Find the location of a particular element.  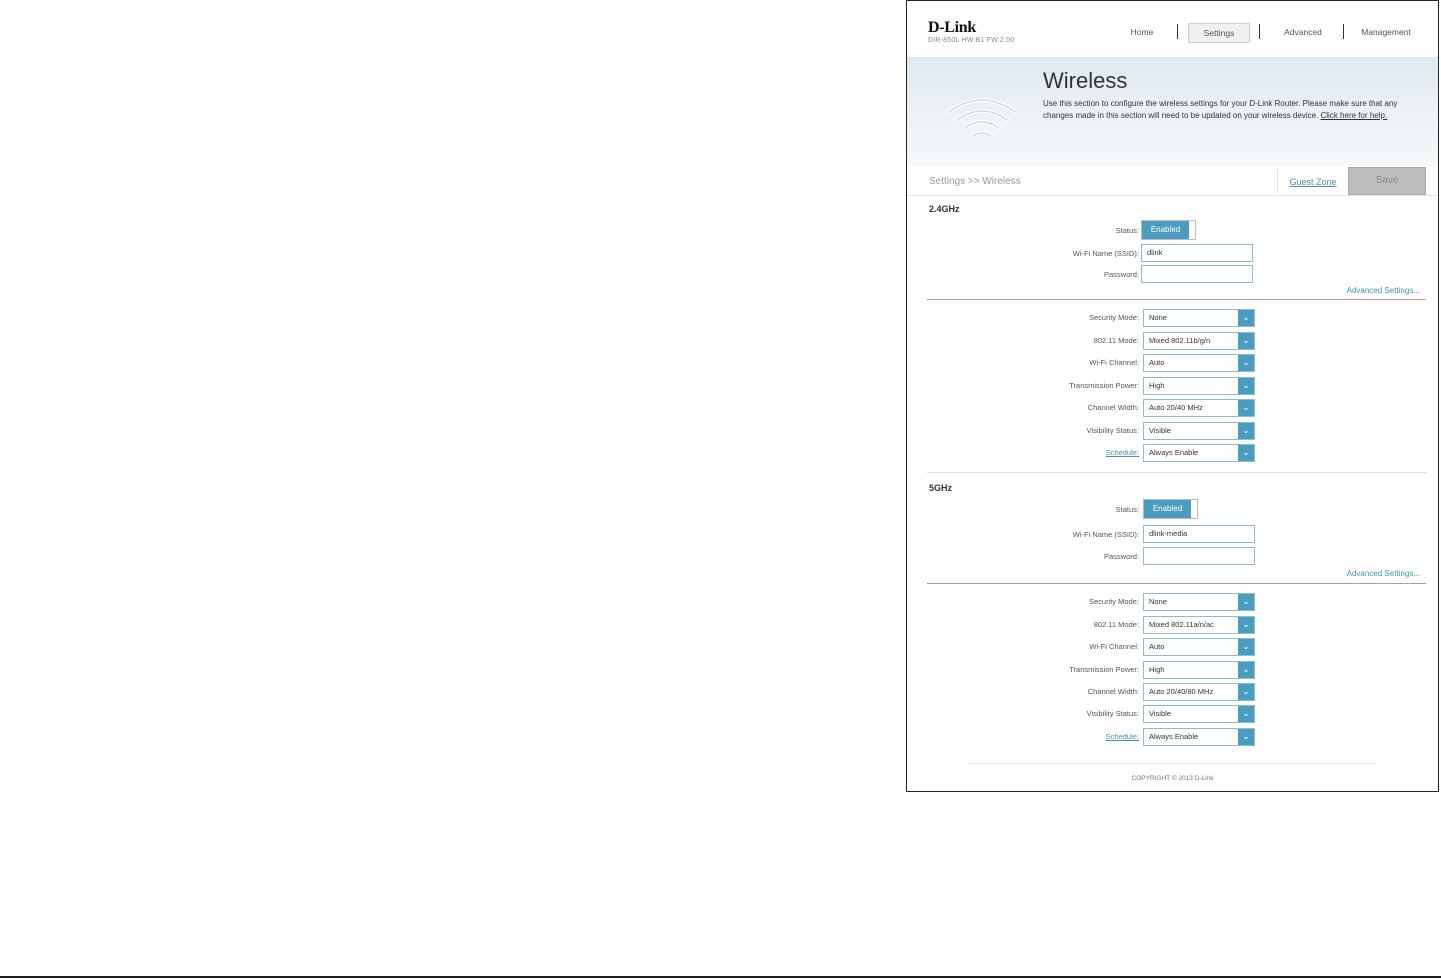

visibility-select-5ghz: Visible ⌄ is located at coordinates (1199, 714).